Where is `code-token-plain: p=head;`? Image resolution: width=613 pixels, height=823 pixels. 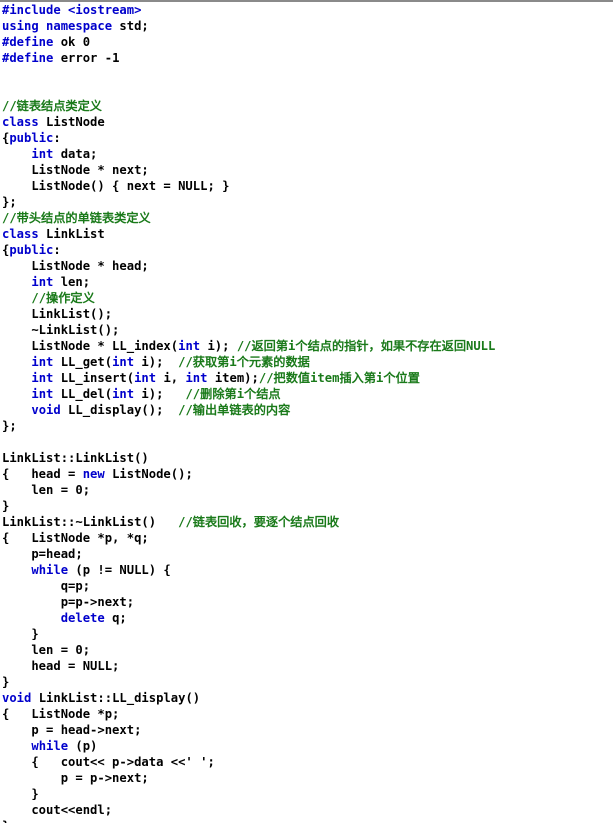 code-token-plain: p=head; is located at coordinates (42, 554).